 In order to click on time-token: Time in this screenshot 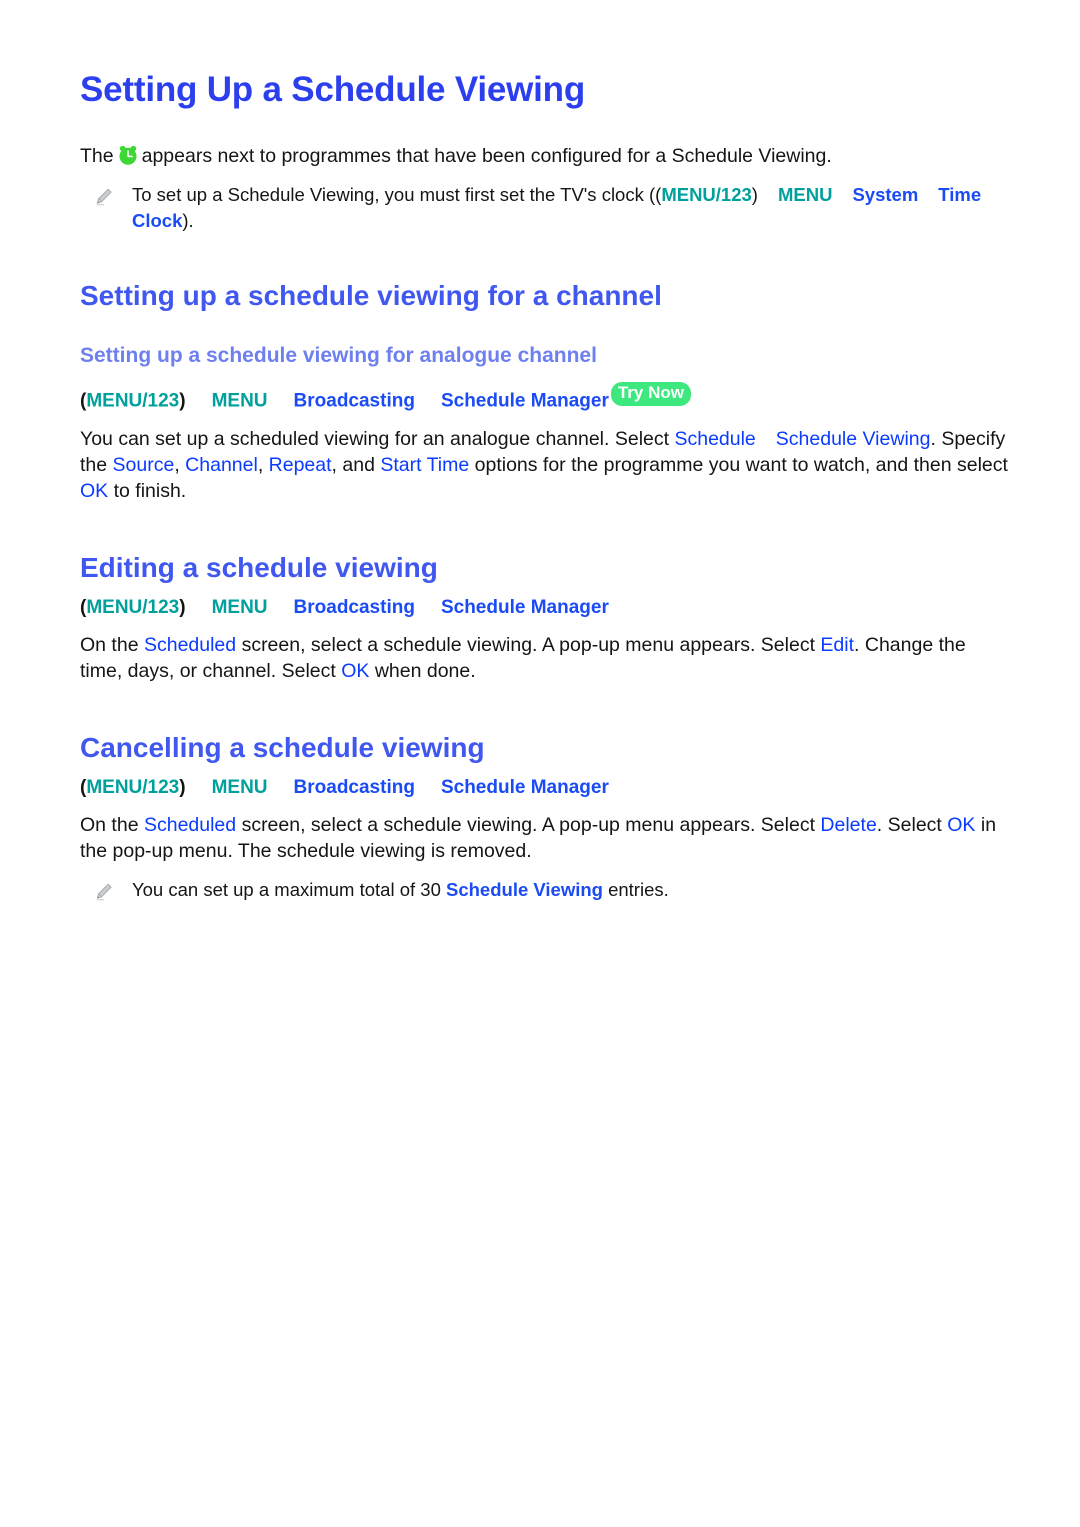, I will do `click(960, 195)`.